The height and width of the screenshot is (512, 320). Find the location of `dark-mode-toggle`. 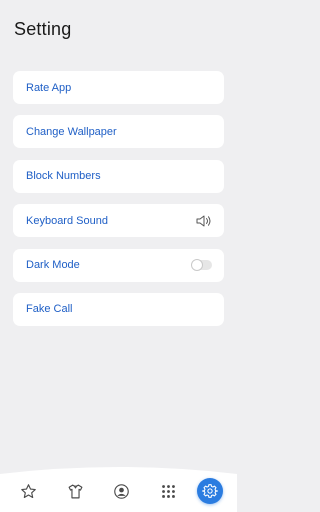

dark-mode-toggle is located at coordinates (201, 265).